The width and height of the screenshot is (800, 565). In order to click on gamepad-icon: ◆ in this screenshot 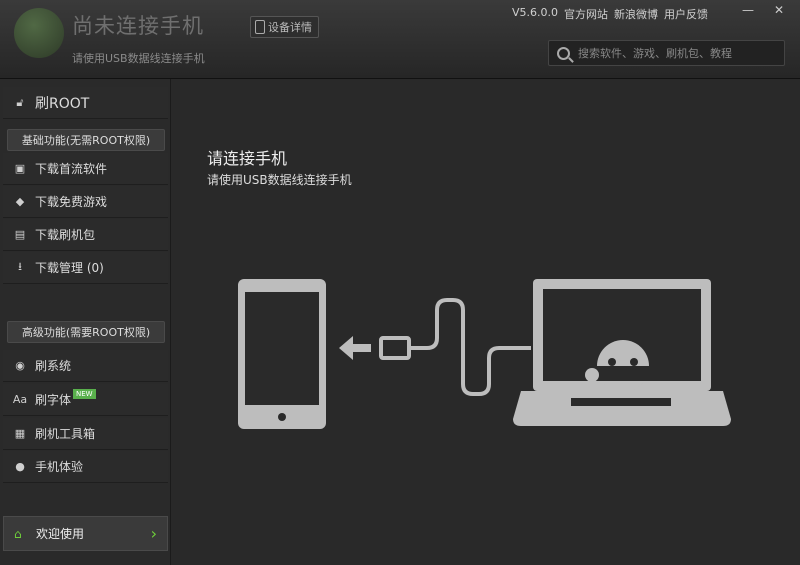, I will do `click(20, 201)`.